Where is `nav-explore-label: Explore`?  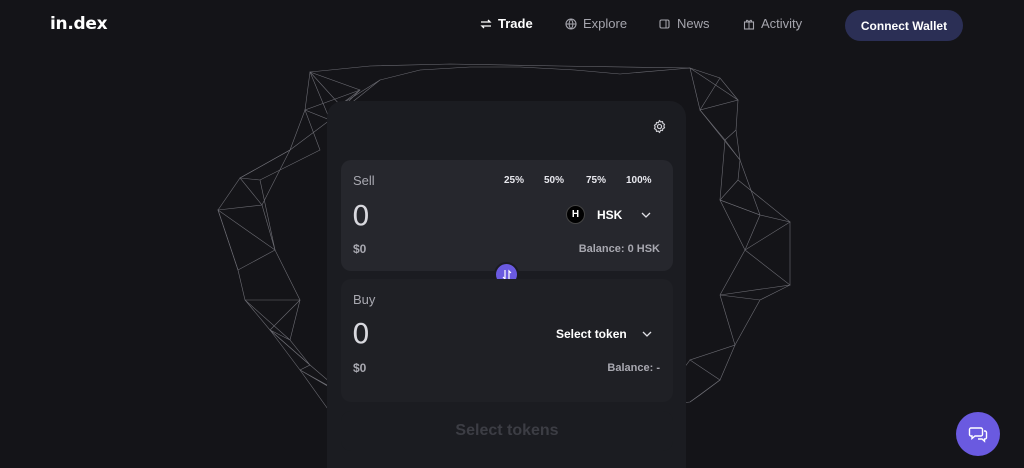 nav-explore-label: Explore is located at coordinates (605, 23).